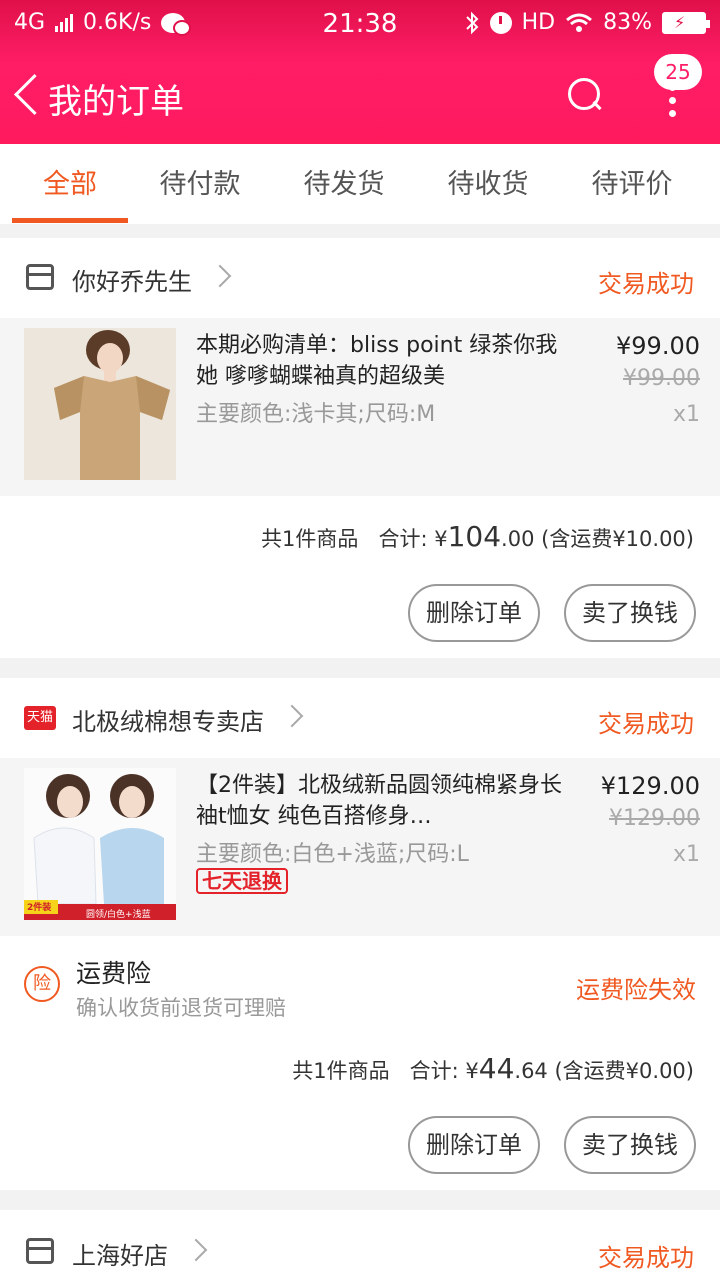 The width and height of the screenshot is (720, 1280). I want to click on wifi-icon, so click(579, 23).